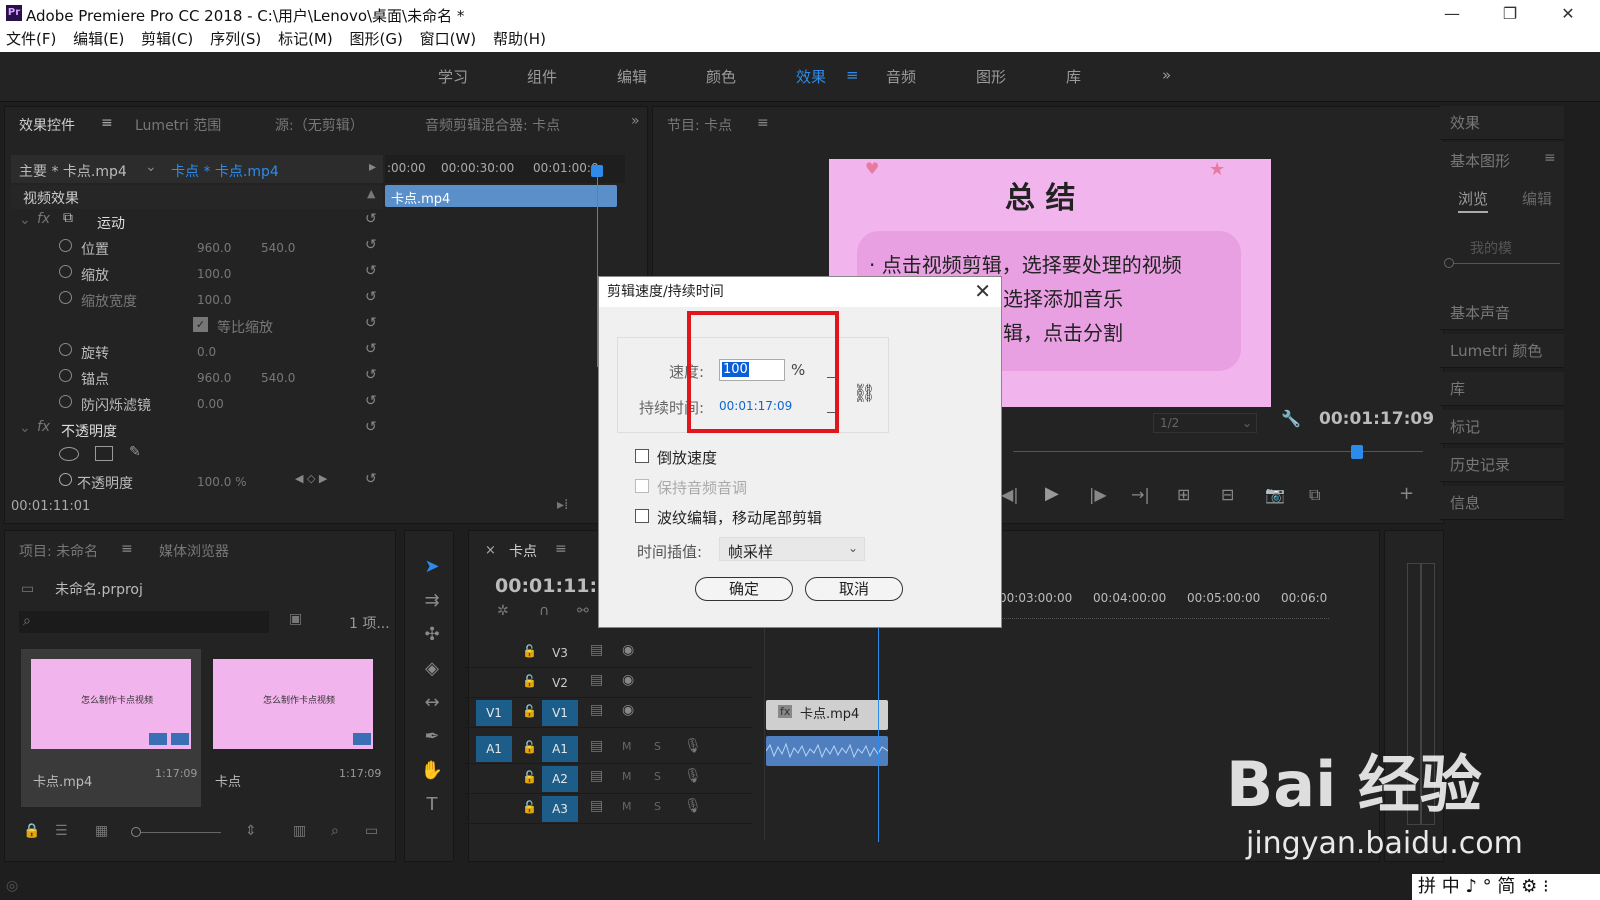 The image size is (1600, 900). Describe the element at coordinates (854, 589) in the screenshot. I see `cancel-button: 取消` at that location.